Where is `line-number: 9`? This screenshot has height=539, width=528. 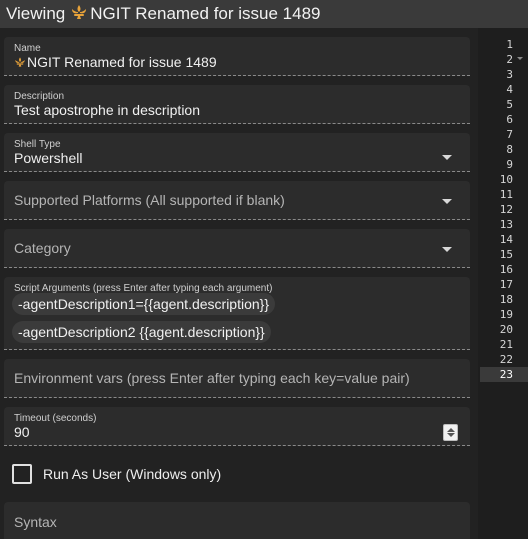 line-number: 9 is located at coordinates (509, 164).